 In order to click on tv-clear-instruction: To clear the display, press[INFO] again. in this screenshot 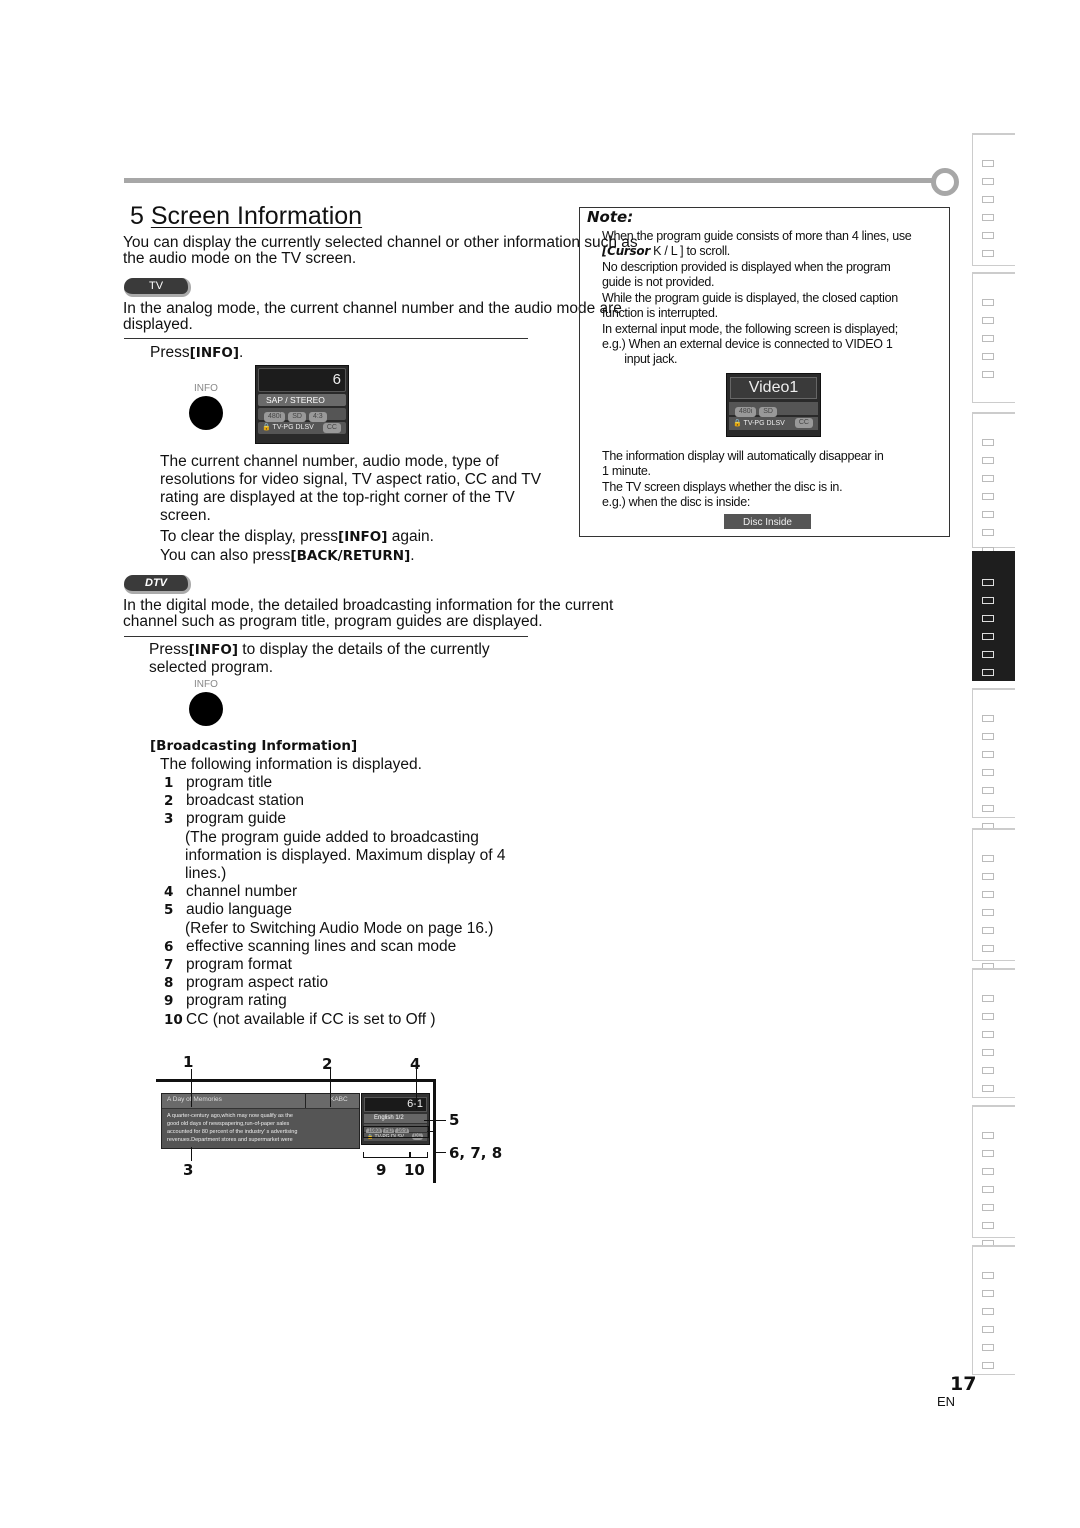, I will do `click(297, 537)`.